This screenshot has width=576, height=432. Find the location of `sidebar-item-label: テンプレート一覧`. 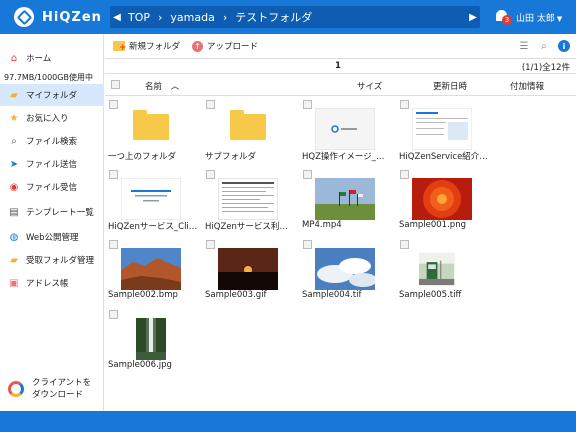

sidebar-item-label: テンプレート一覧 is located at coordinates (60, 213).